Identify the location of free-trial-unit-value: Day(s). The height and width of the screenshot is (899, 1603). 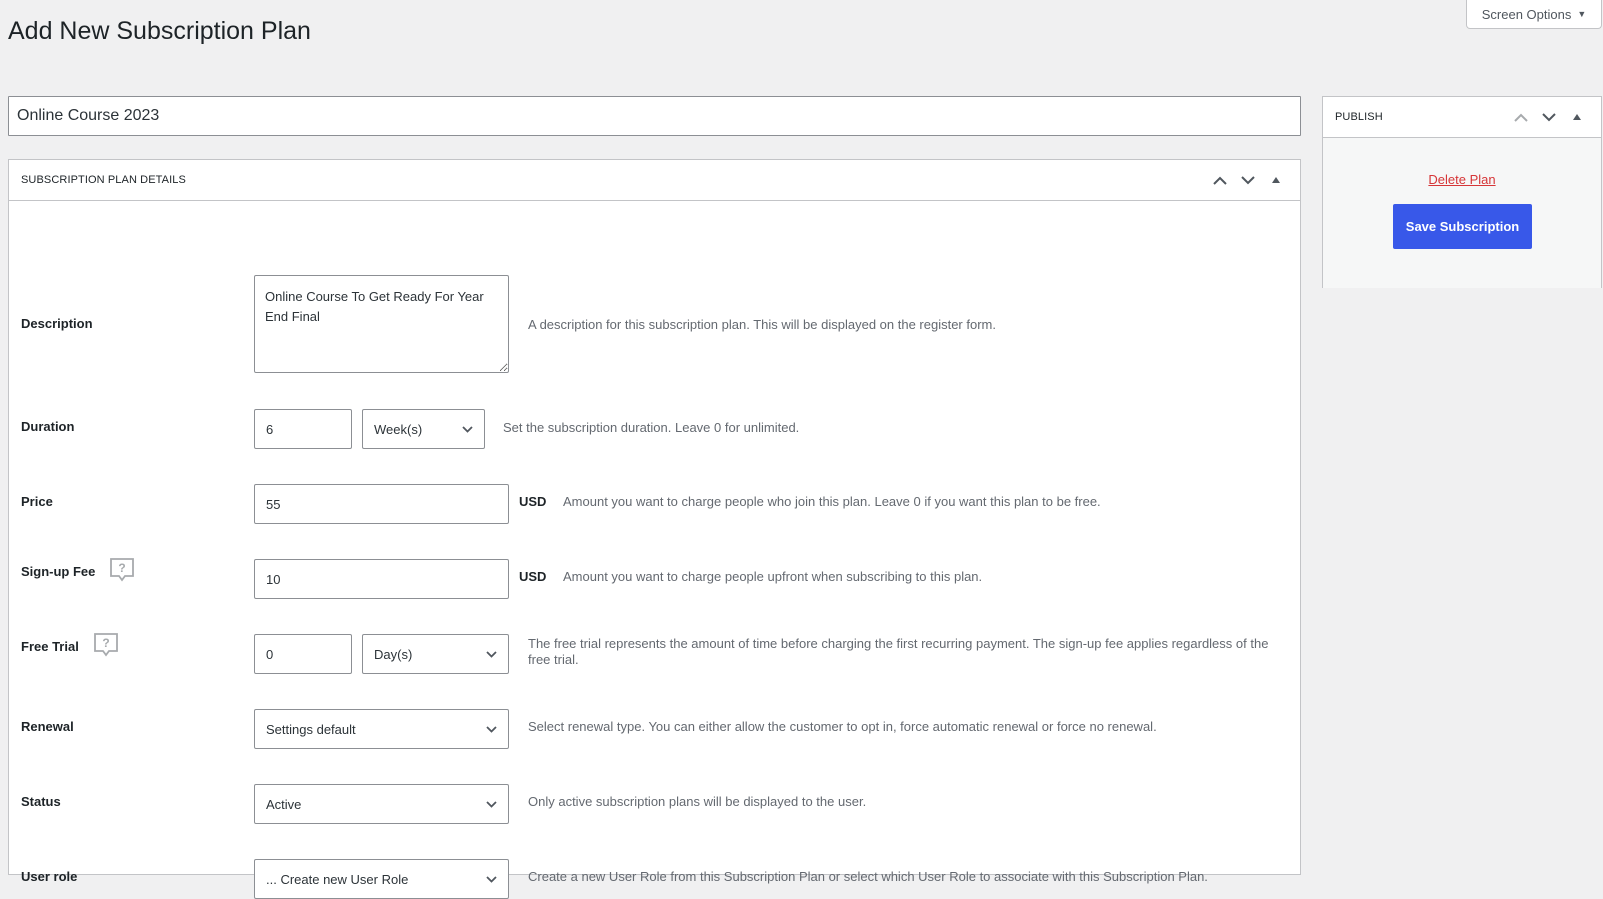
(393, 654).